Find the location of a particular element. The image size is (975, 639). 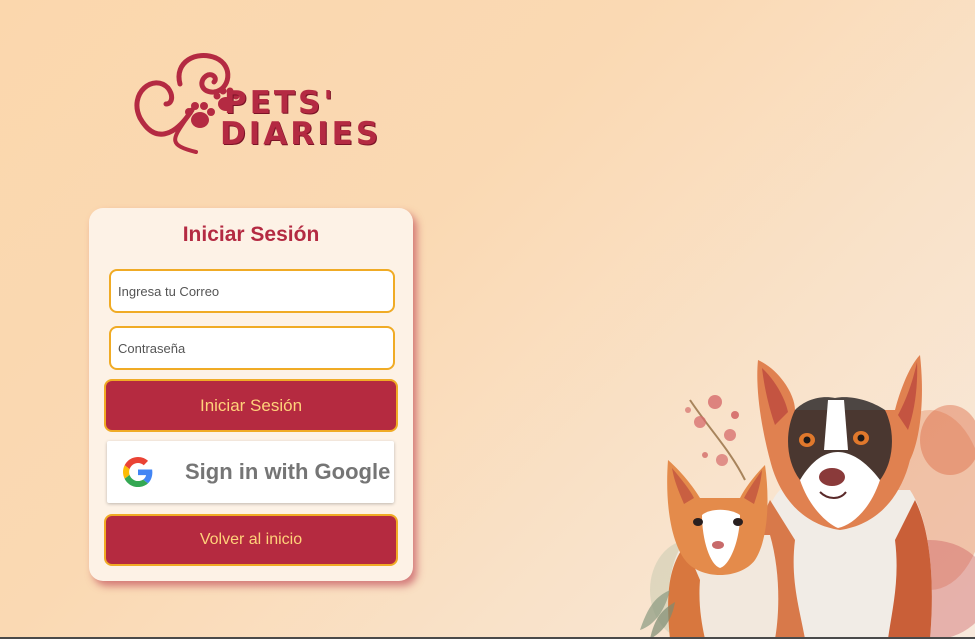

password-input is located at coordinates (252, 348).